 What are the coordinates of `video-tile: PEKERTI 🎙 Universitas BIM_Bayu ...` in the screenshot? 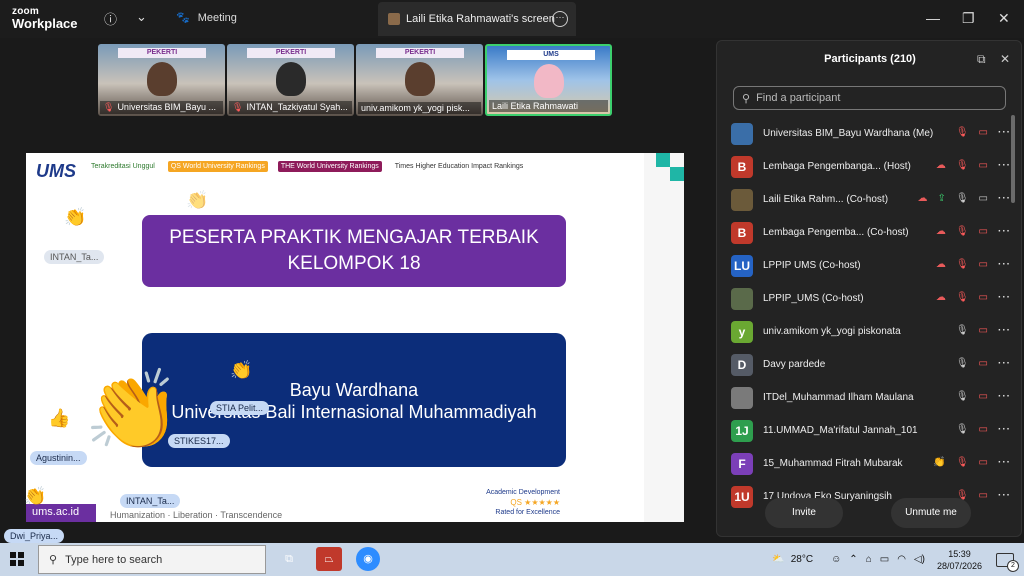 It's located at (161, 80).